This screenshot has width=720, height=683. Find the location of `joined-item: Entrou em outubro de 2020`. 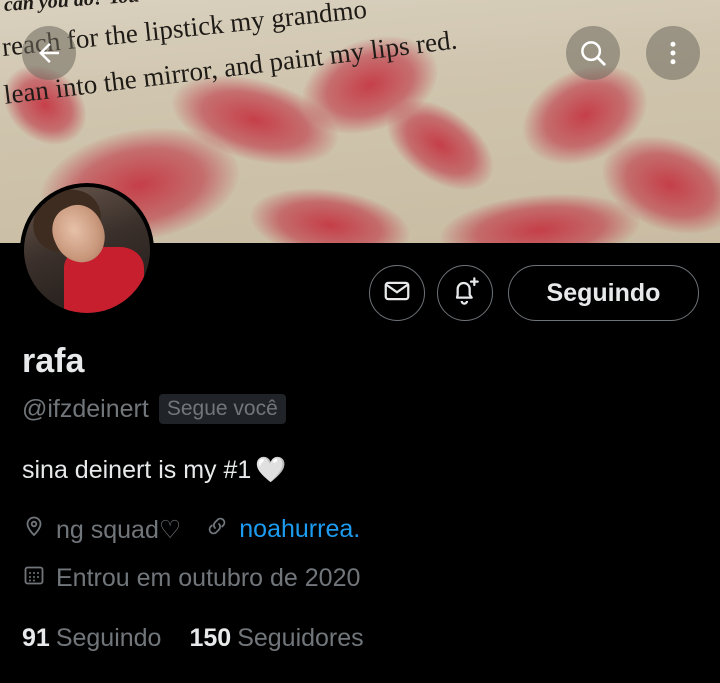

joined-item: Entrou em outubro de 2020 is located at coordinates (191, 578).